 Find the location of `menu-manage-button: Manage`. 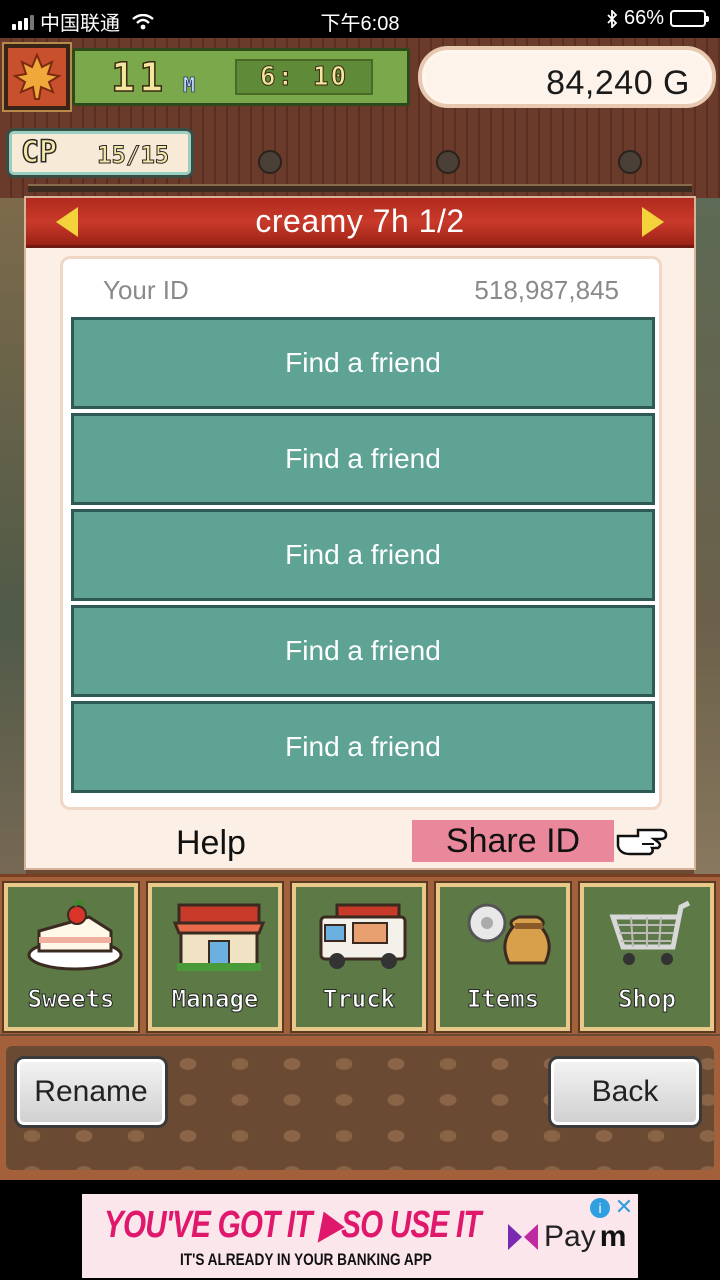

menu-manage-button: Manage is located at coordinates (215, 957).